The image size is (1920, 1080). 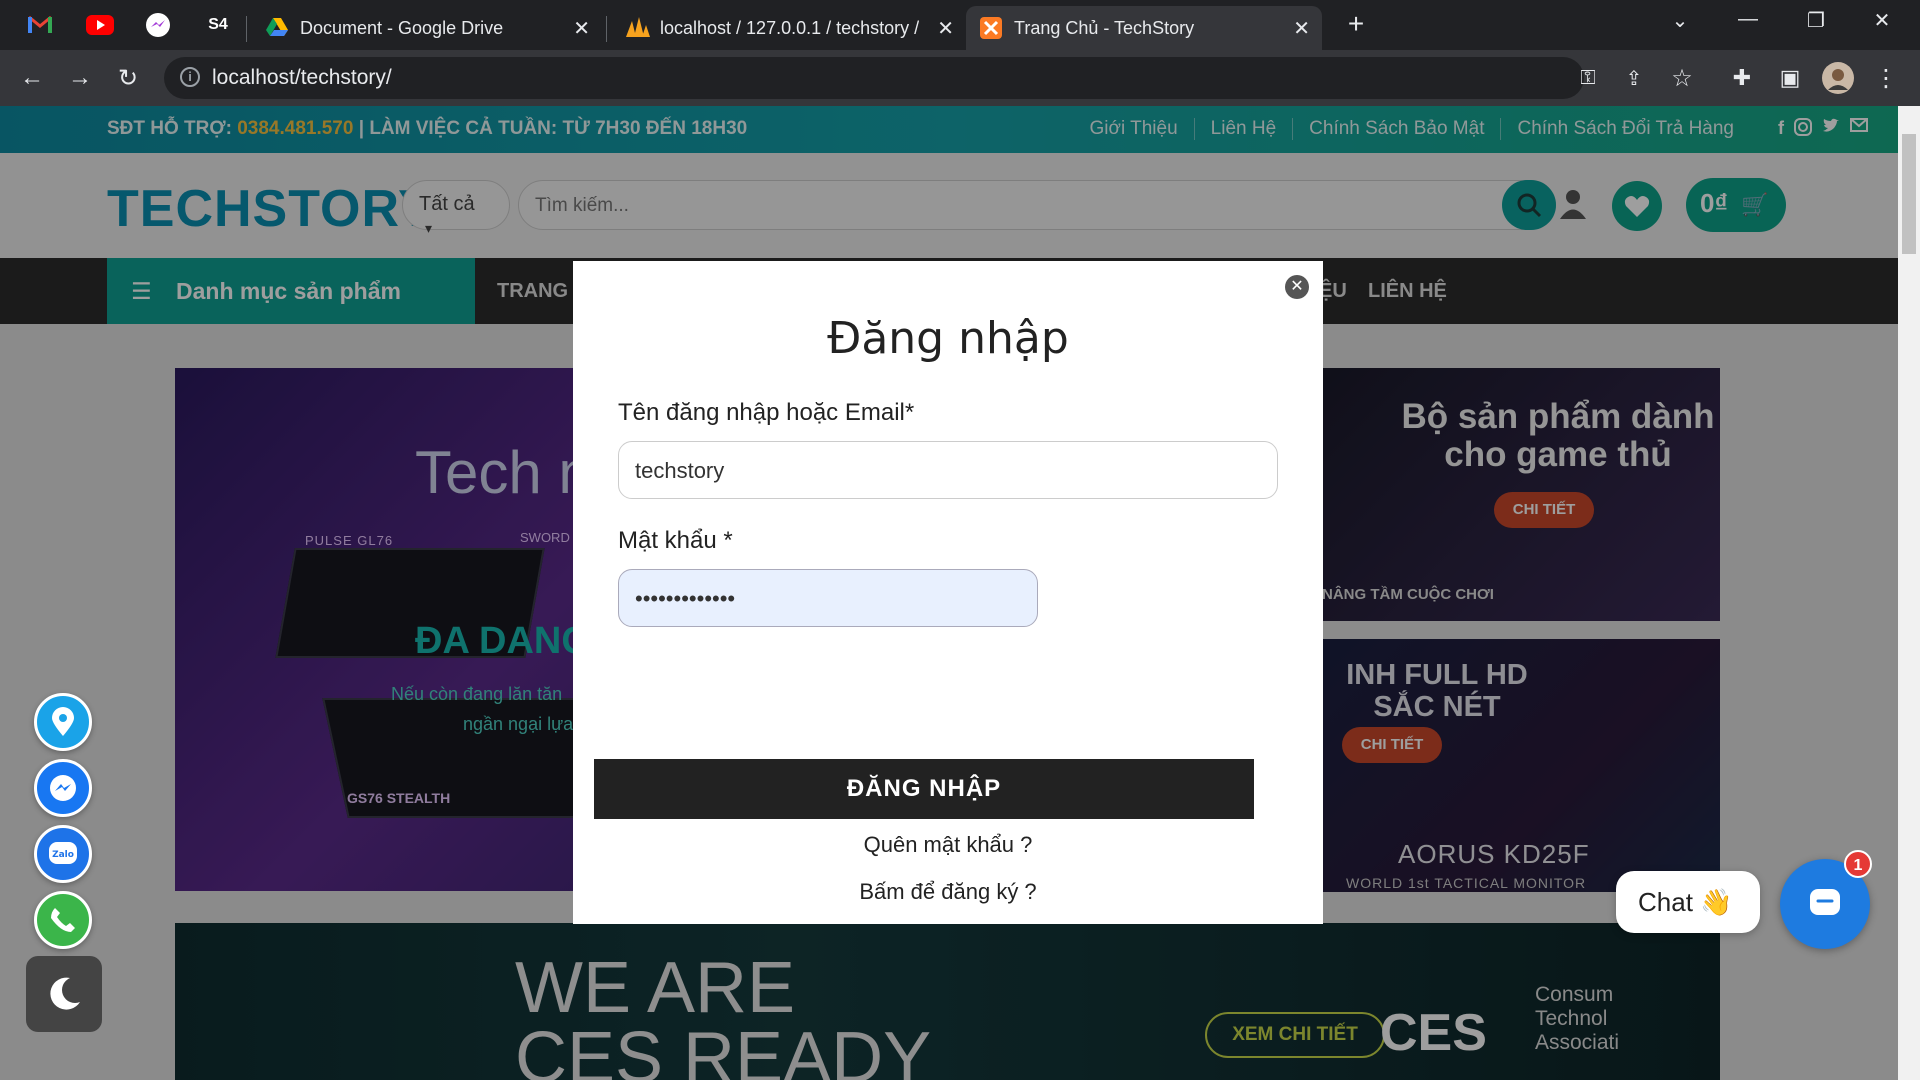 What do you see at coordinates (948, 845) in the screenshot?
I see `forgot-password-link: Quên mật khẩu ?` at bounding box center [948, 845].